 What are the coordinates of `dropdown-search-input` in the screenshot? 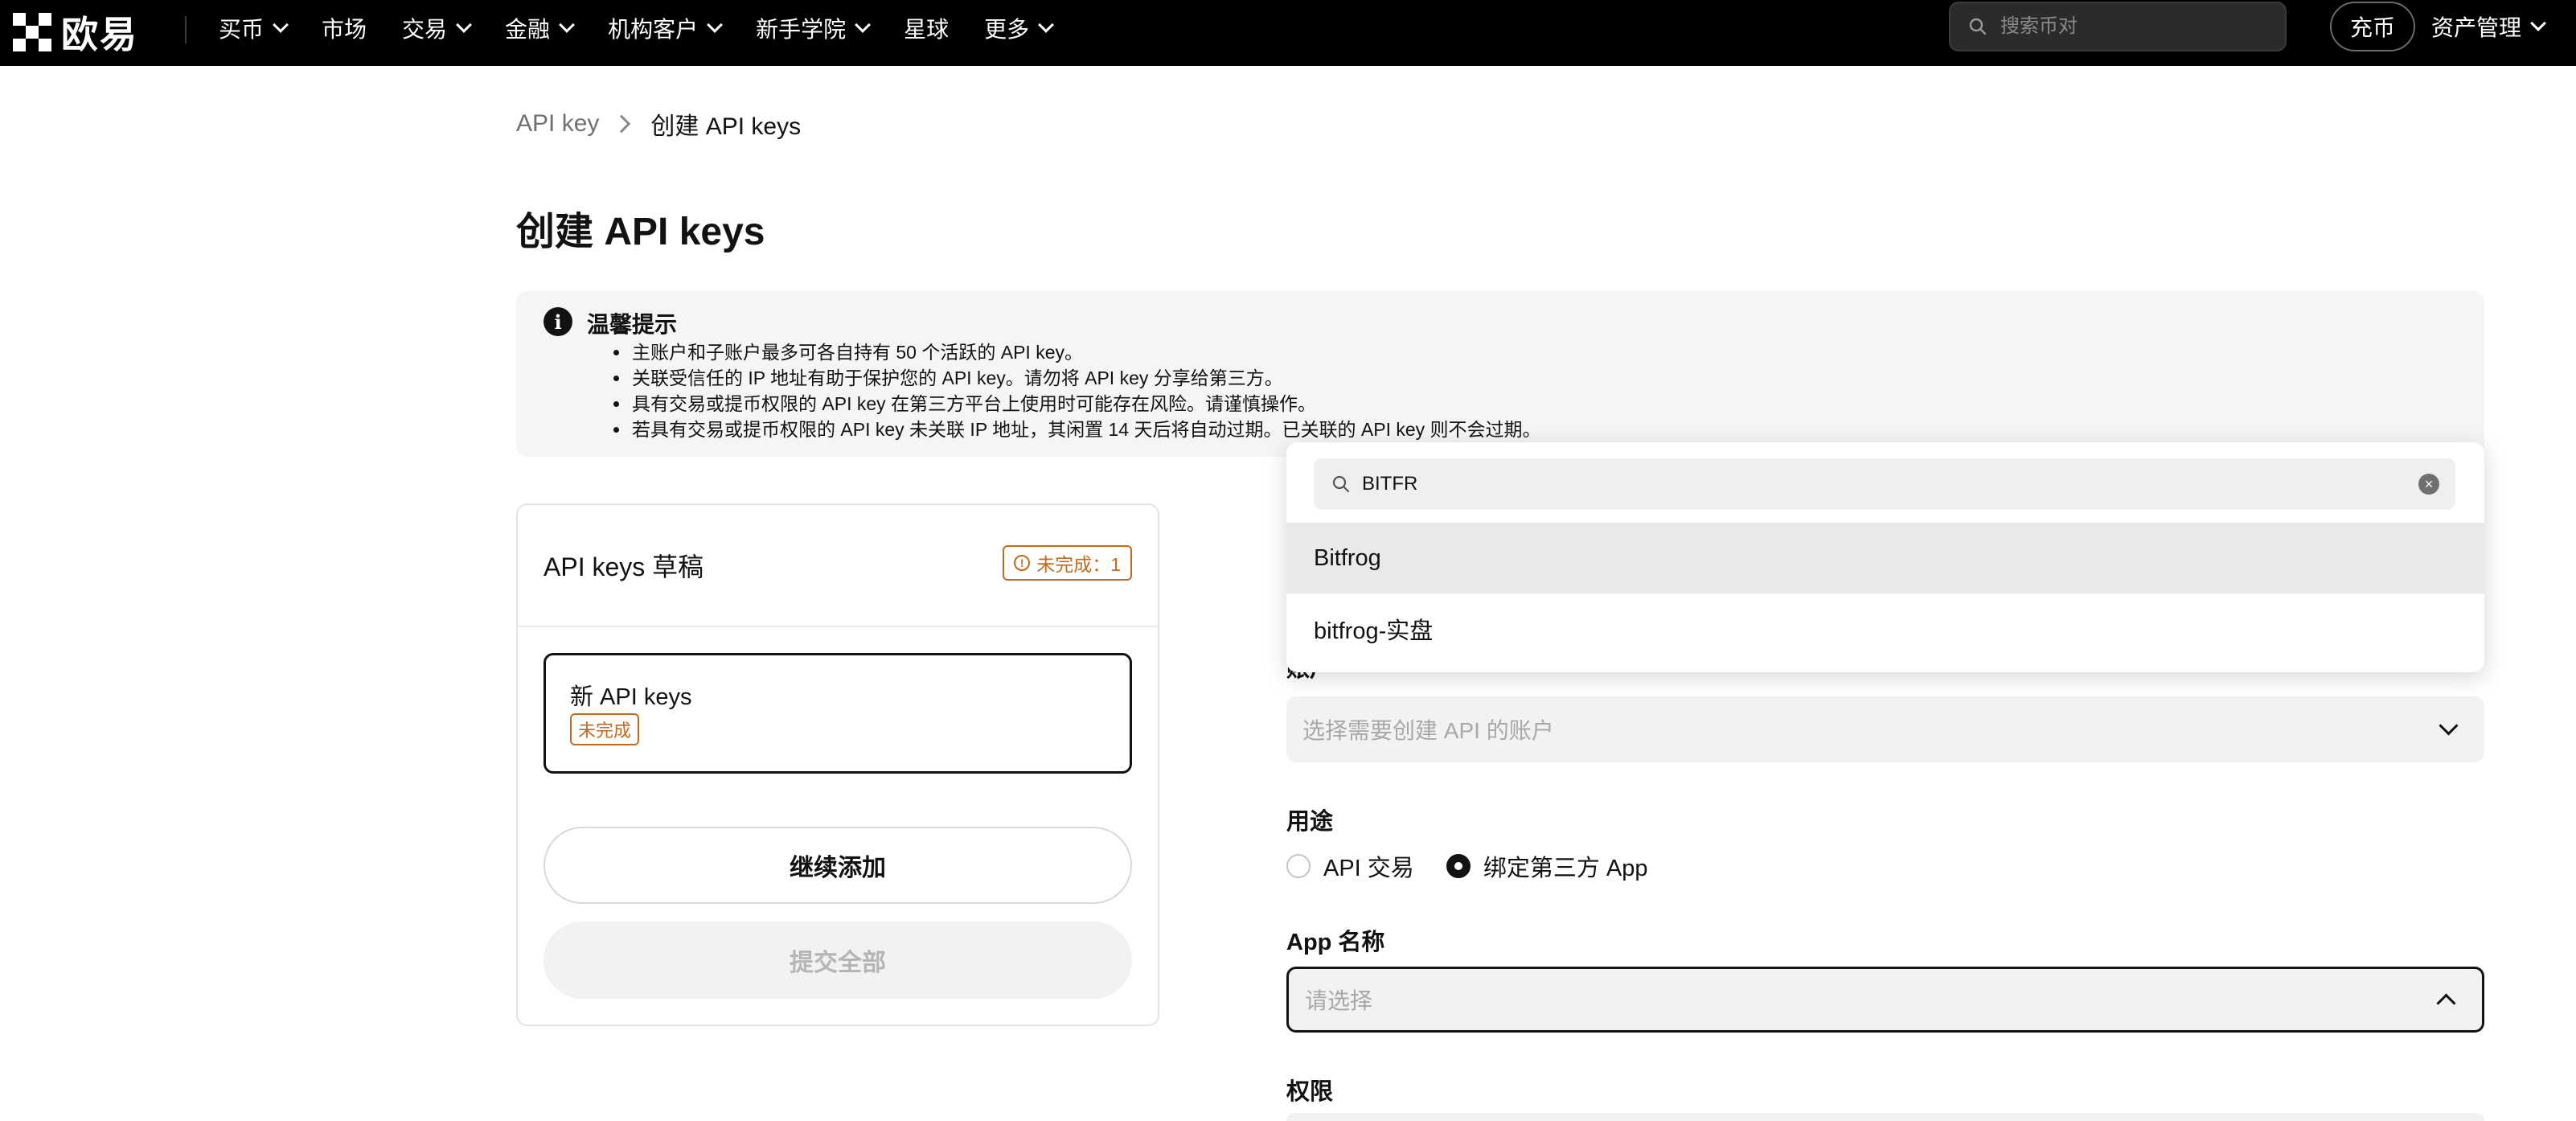 It's located at (1877, 484).